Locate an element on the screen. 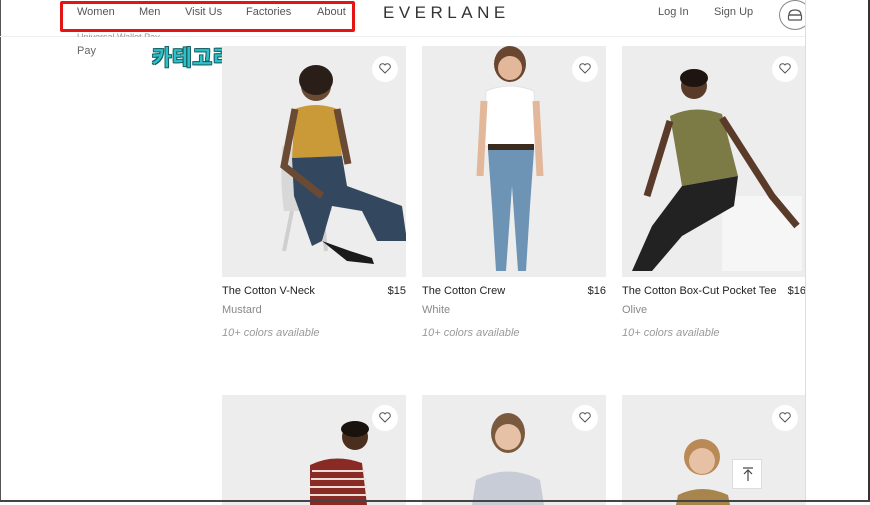  product-color: Mustard is located at coordinates (242, 310).